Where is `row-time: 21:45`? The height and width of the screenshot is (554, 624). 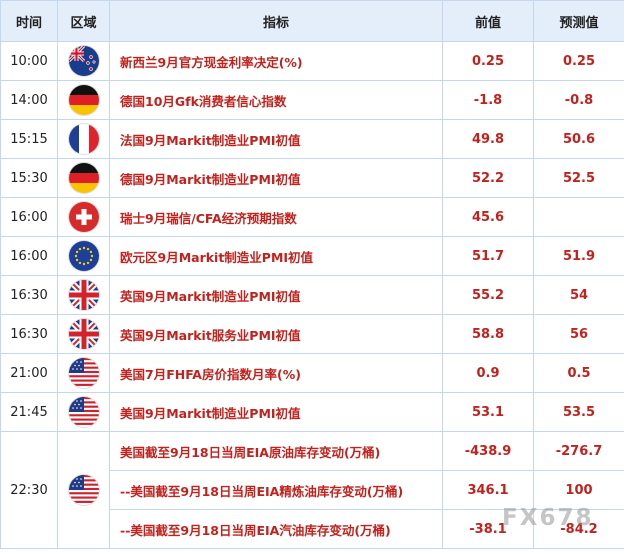 row-time: 21:45 is located at coordinates (29, 412).